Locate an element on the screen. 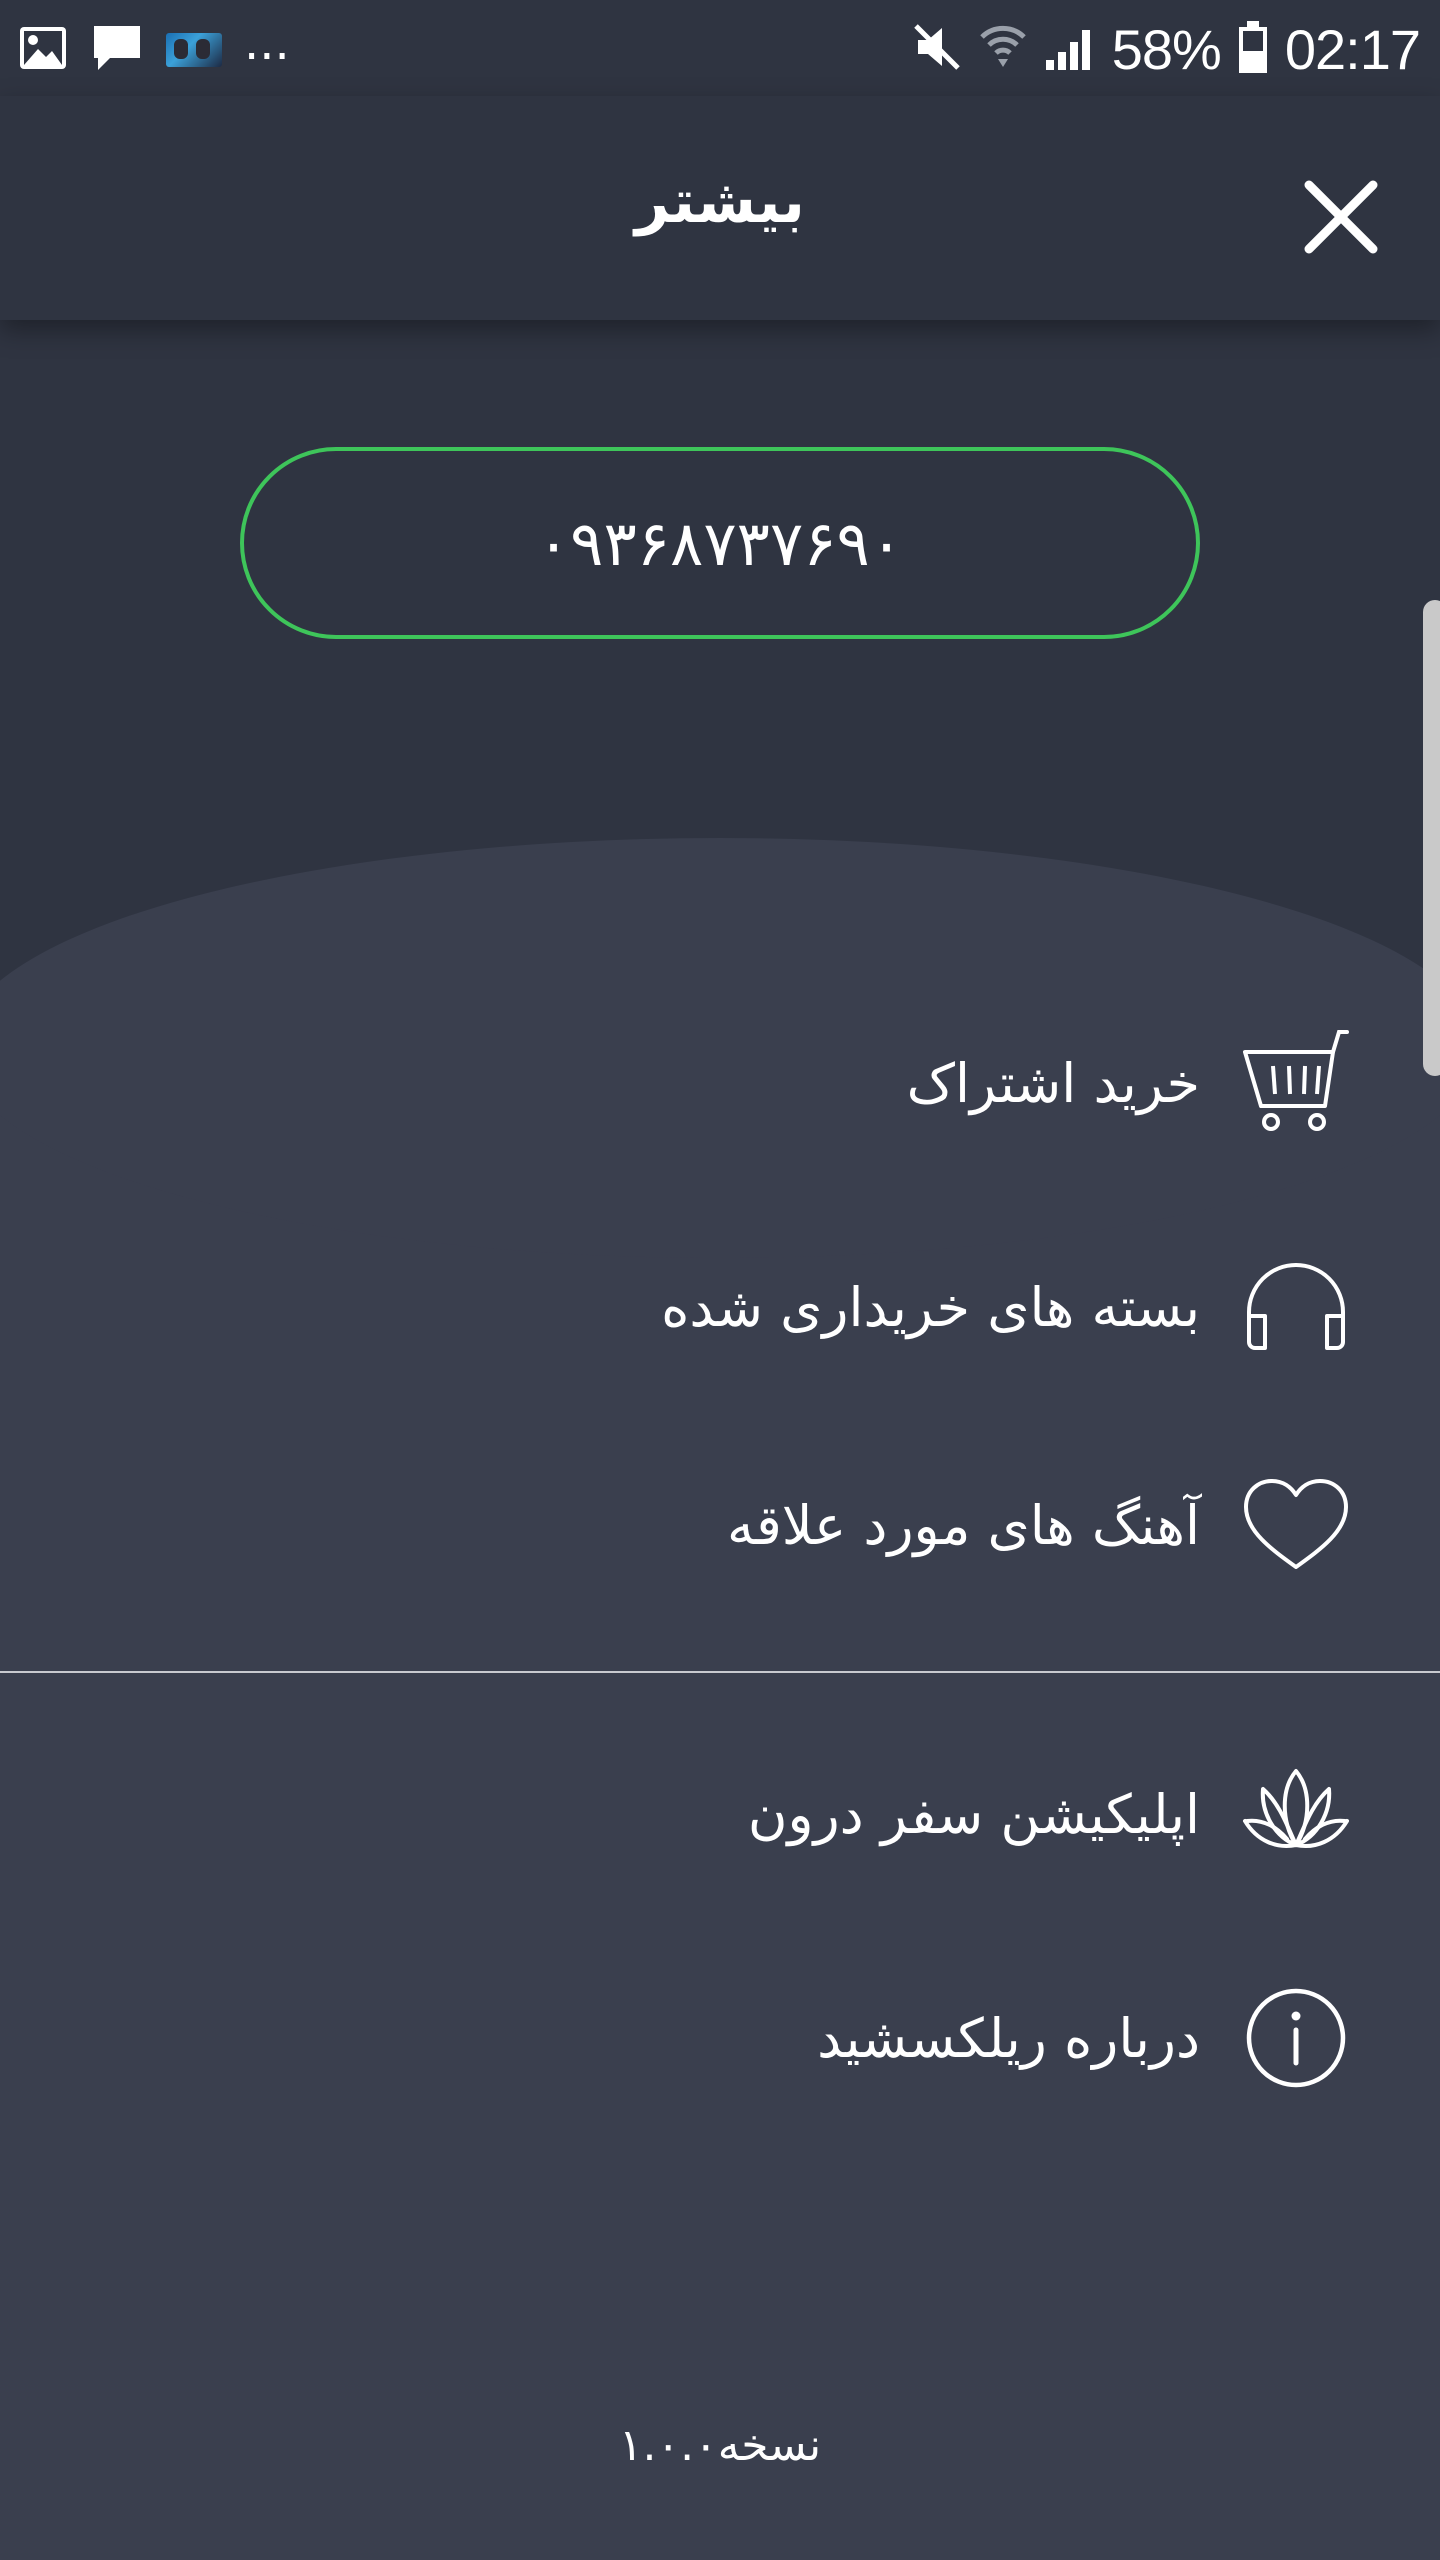 This screenshot has height=2560, width=1440. app-header: بیشتر is located at coordinates (720, 208).